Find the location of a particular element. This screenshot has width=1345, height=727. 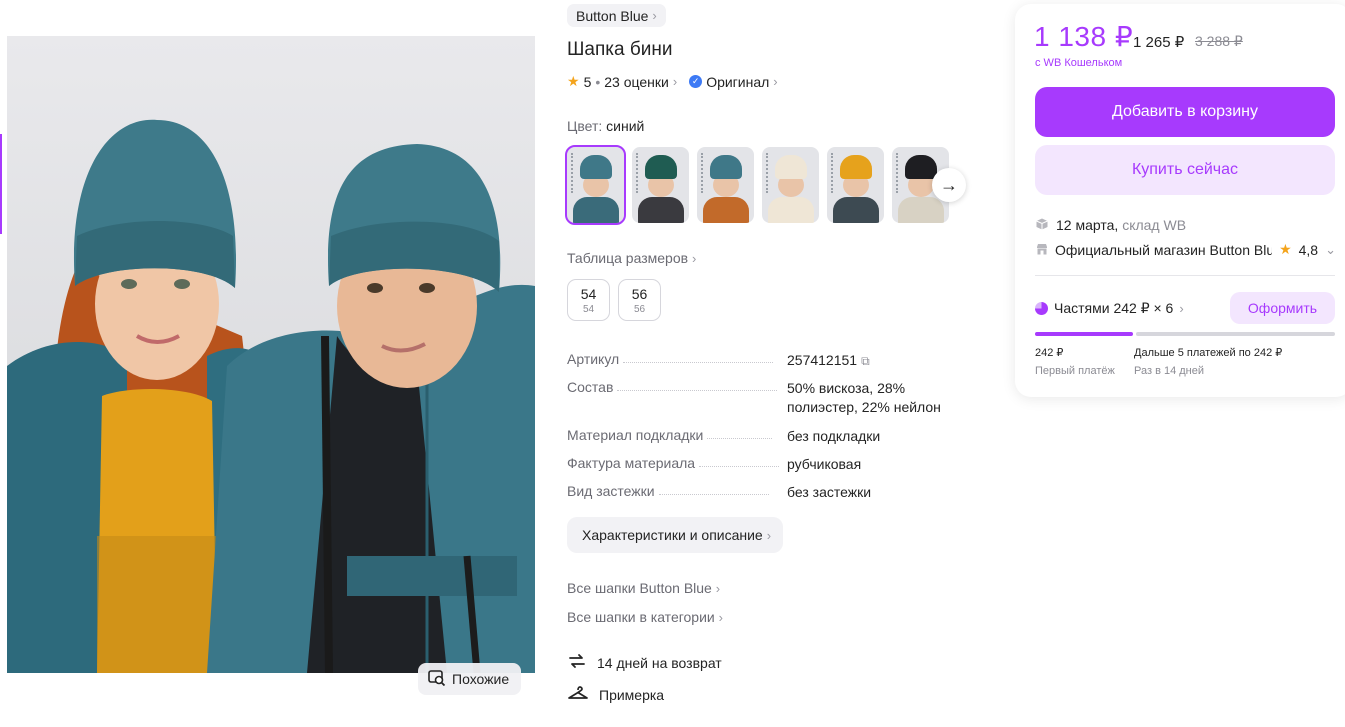

thumbnails-next-button: → is located at coordinates (949, 185).